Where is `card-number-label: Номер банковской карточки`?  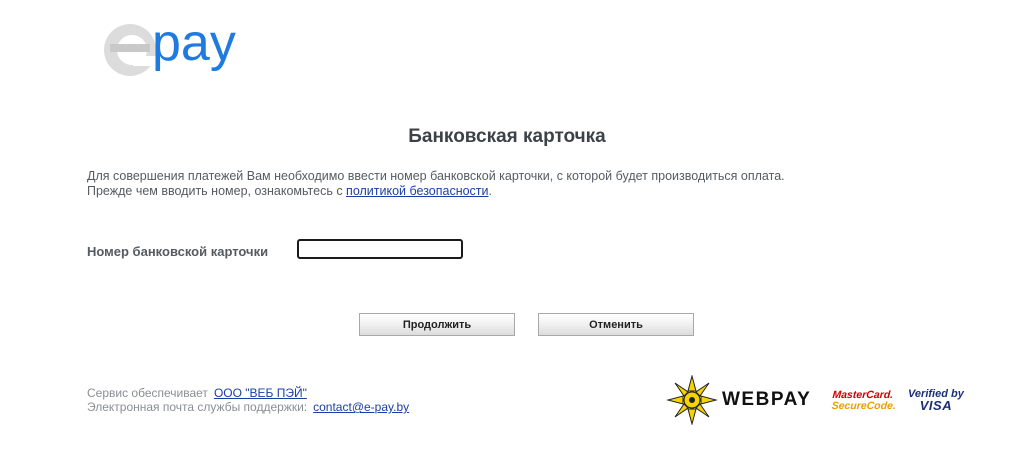 card-number-label: Номер банковской карточки is located at coordinates (178, 251).